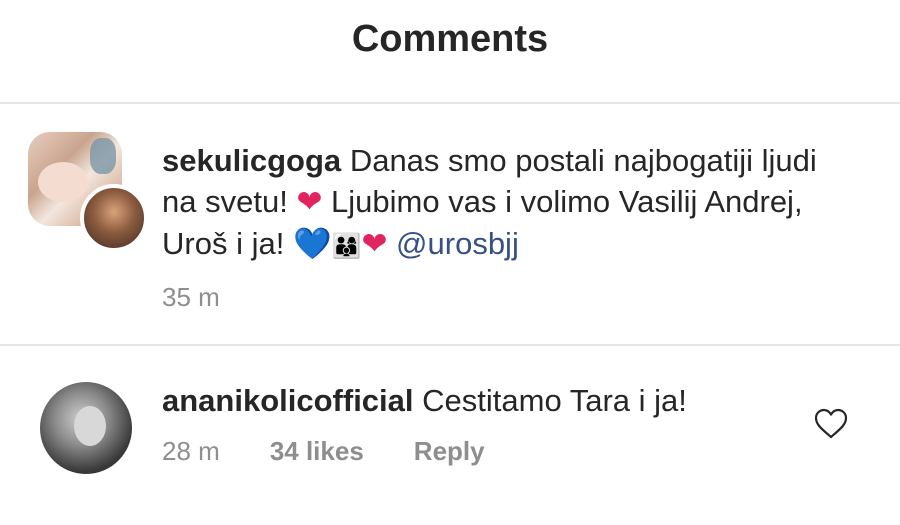 The image size is (900, 525). Describe the element at coordinates (317, 451) in the screenshot. I see `likes-count: 34 likes` at that location.